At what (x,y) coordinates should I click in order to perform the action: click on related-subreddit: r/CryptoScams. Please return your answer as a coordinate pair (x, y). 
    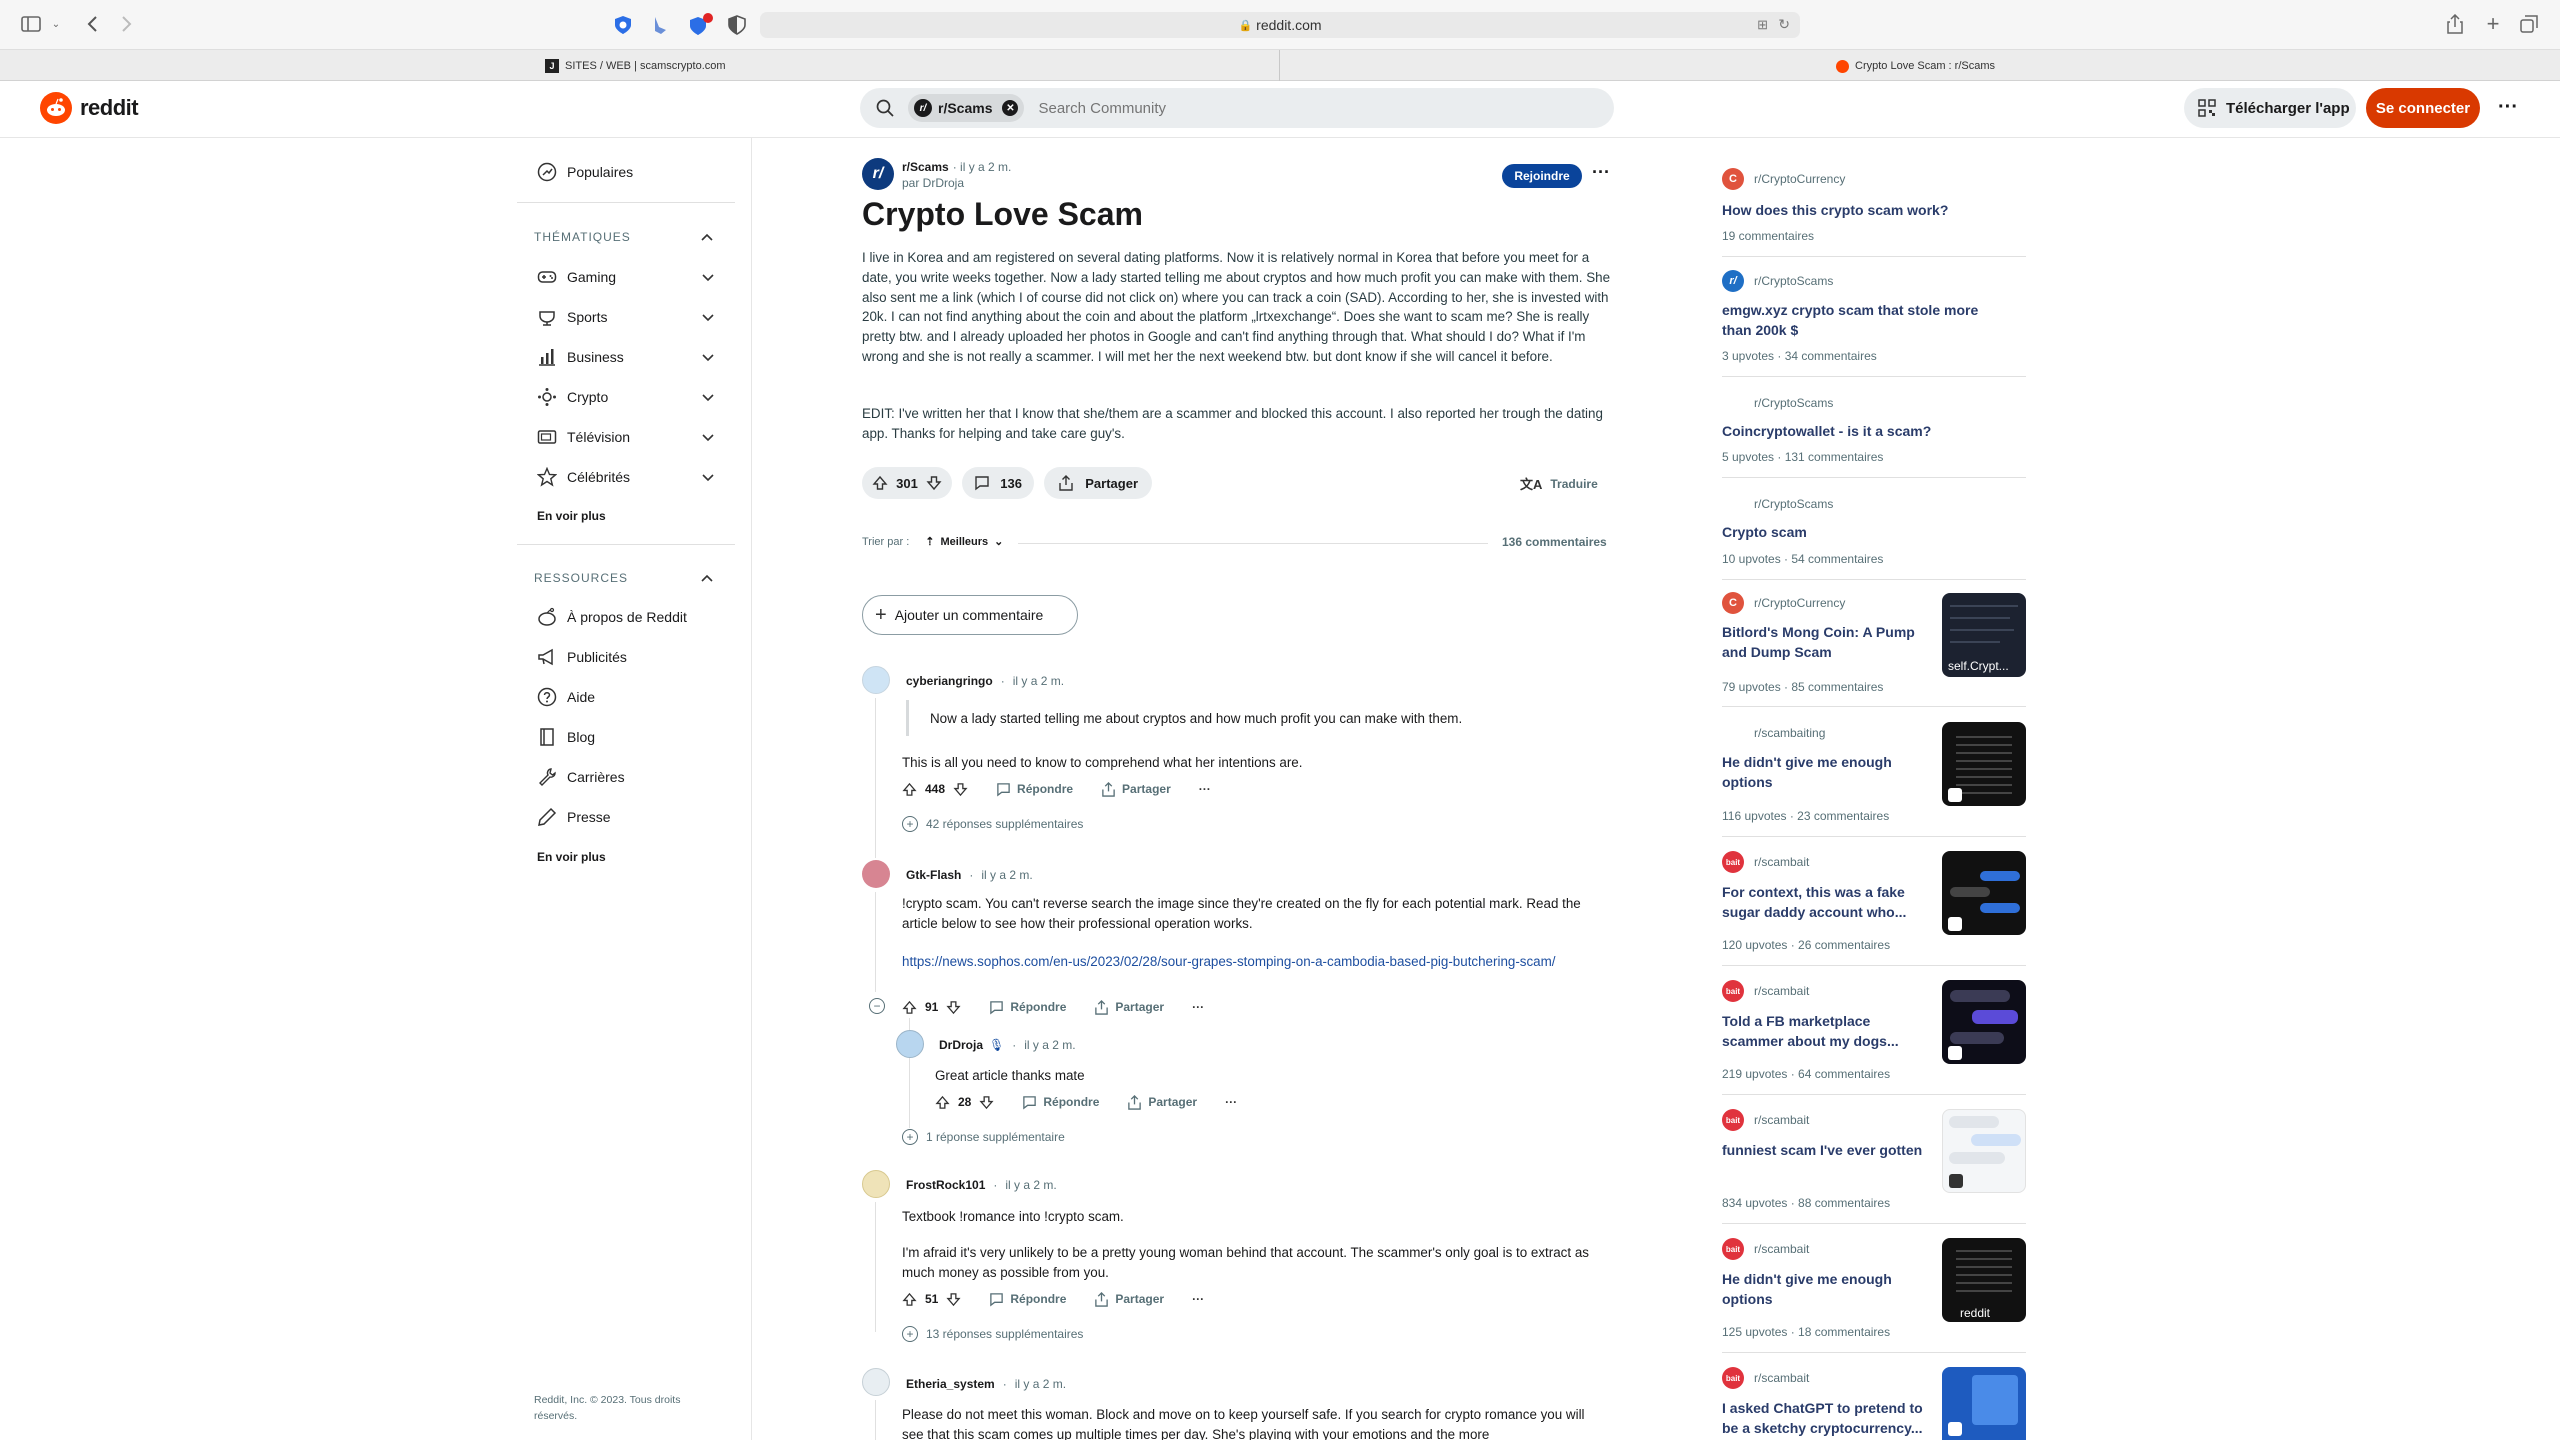
    Looking at the image, I should click on (1777, 403).